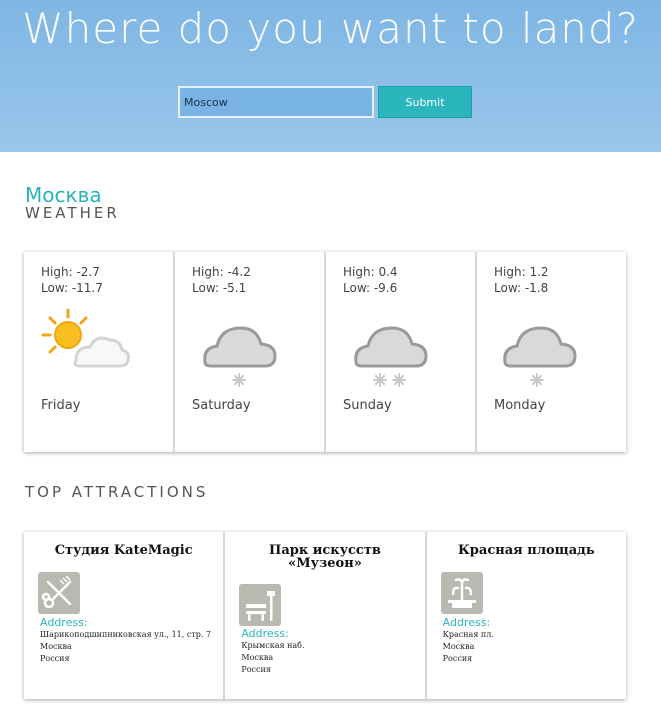 Image resolution: width=661 pixels, height=713 pixels. I want to click on attraction-name: Парк искусств «Музеон», so click(324, 557).